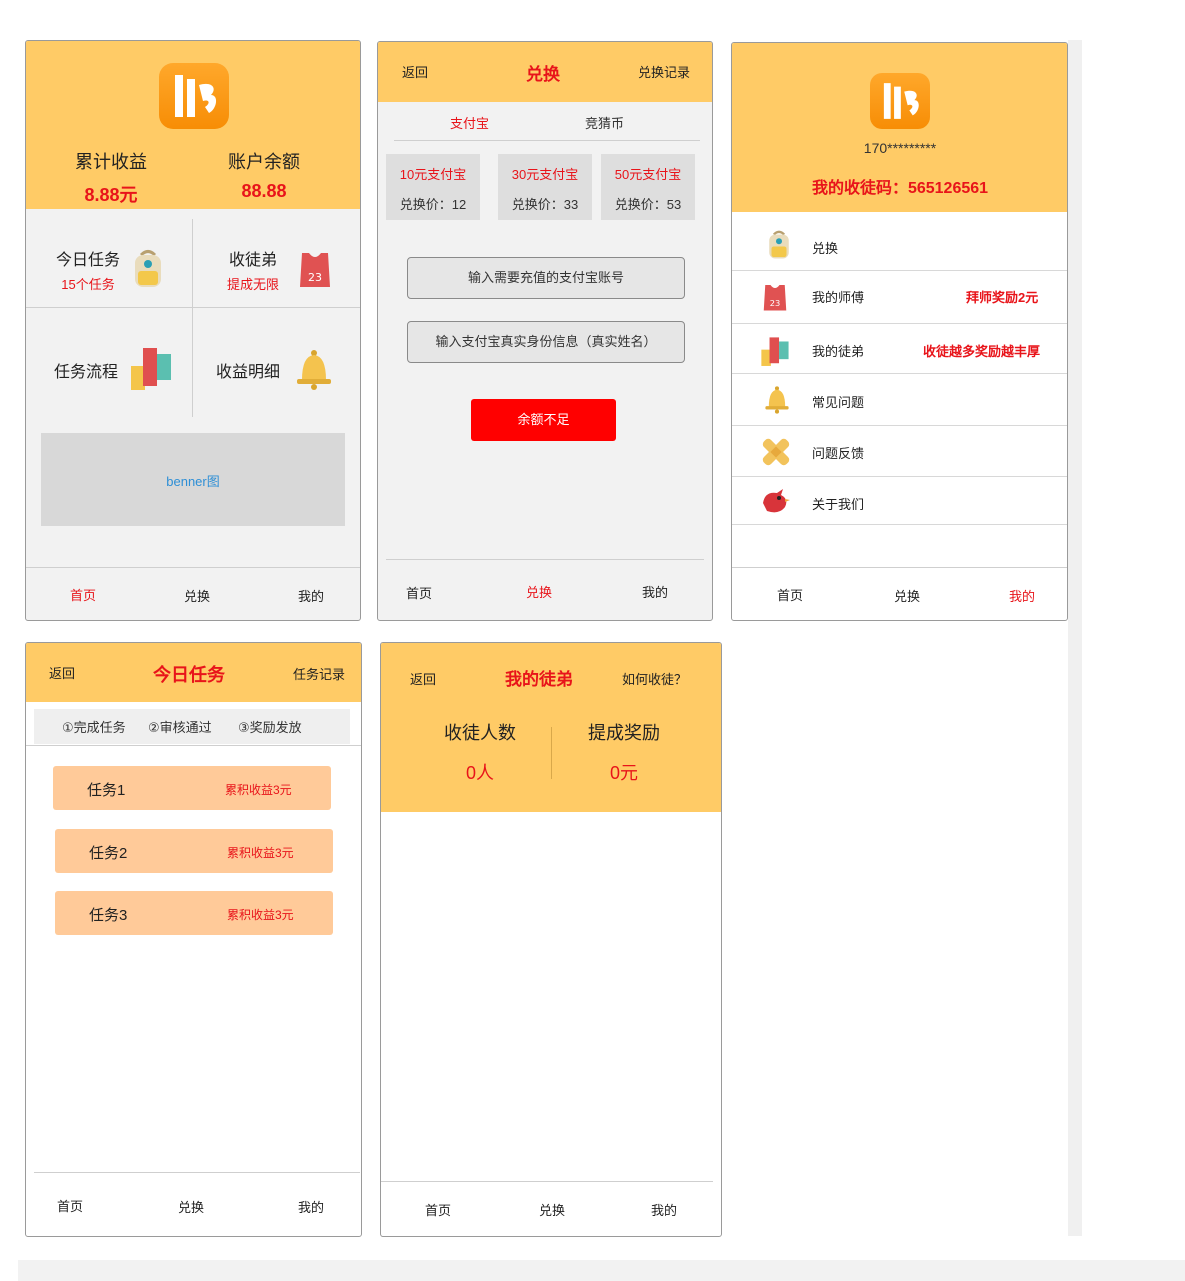 Image resolution: width=1185 pixels, height=1281 pixels. What do you see at coordinates (193, 479) in the screenshot?
I see `banner-image: benner图` at bounding box center [193, 479].